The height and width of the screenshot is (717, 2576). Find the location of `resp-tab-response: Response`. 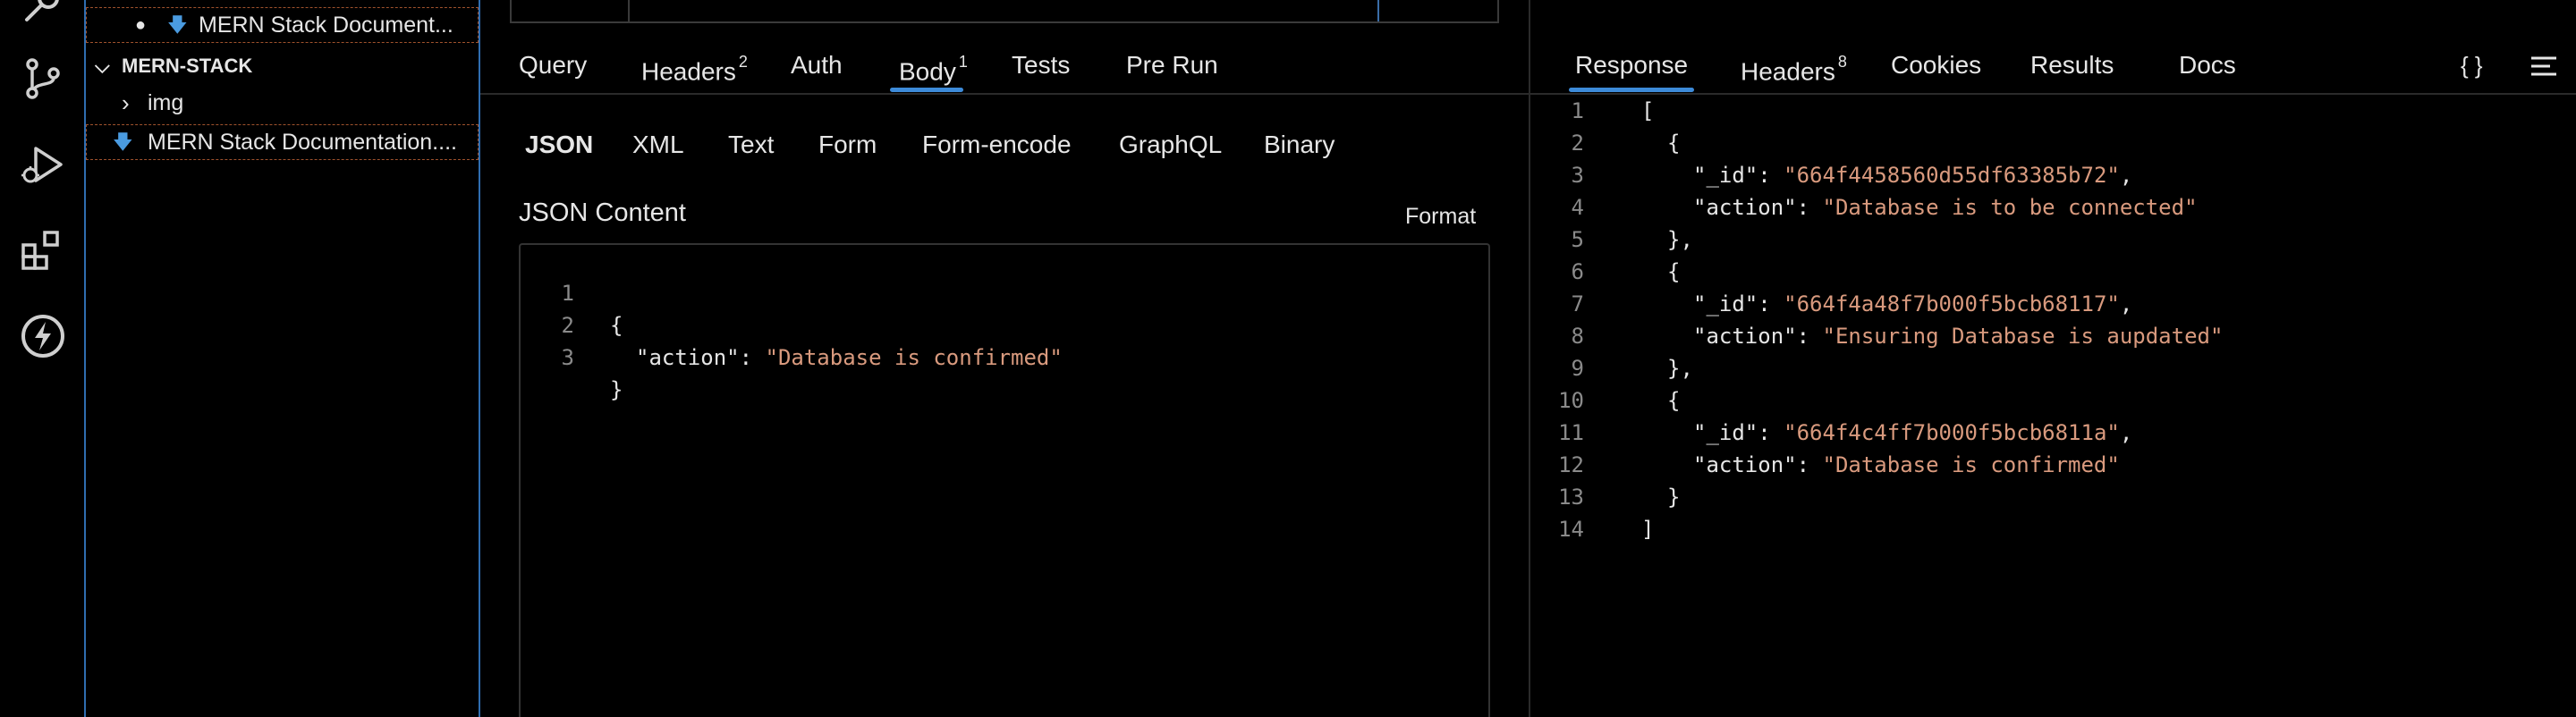

resp-tab-response: Response is located at coordinates (1631, 65).